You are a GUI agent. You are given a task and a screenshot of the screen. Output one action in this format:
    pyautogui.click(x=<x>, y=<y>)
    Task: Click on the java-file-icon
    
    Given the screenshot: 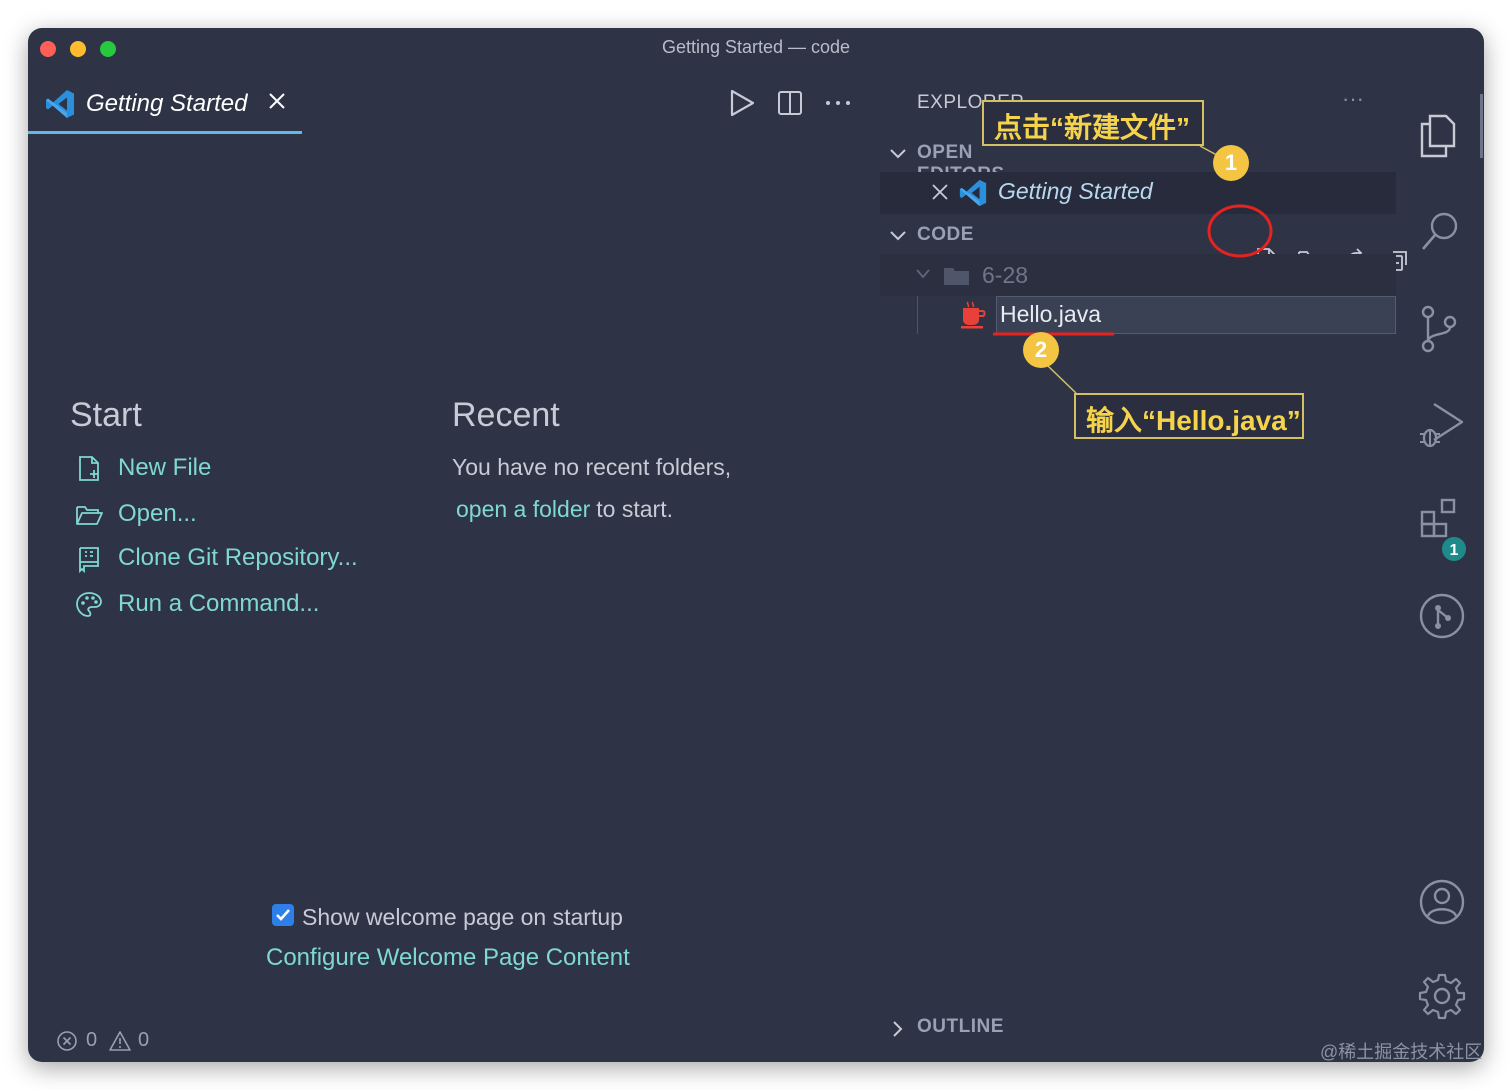 What is the action you would take?
    pyautogui.click(x=973, y=315)
    